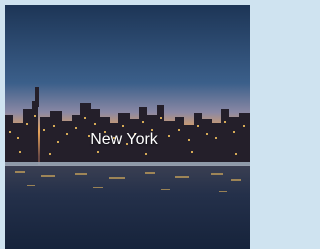 The width and height of the screenshot is (320, 249). What do you see at coordinates (127, 164) in the screenshot?
I see `image-divider` at bounding box center [127, 164].